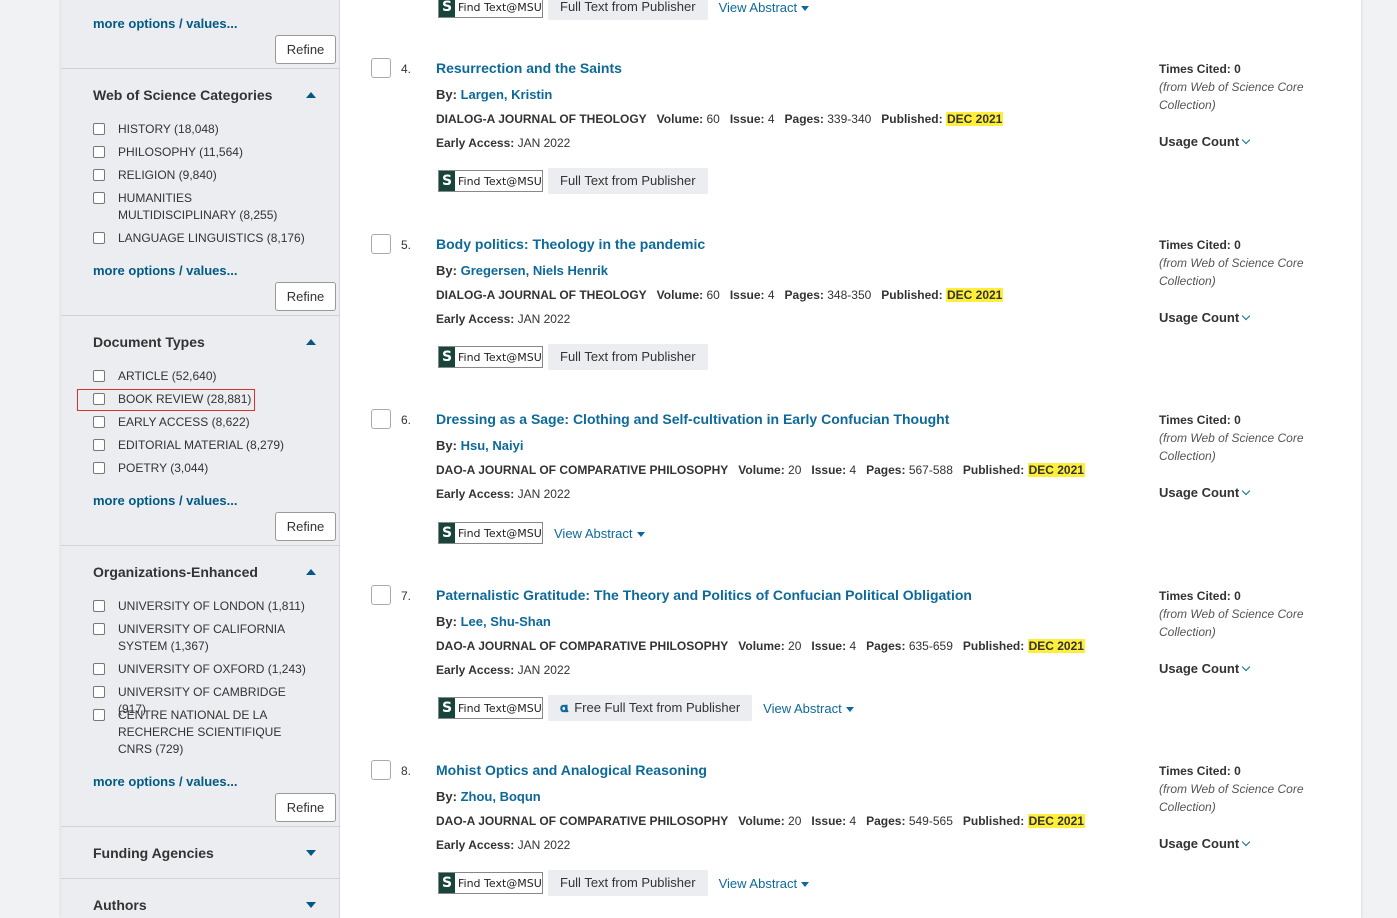 This screenshot has height=918, width=1397. I want to click on author-link: Gregersen, Niels Henrik, so click(534, 270).